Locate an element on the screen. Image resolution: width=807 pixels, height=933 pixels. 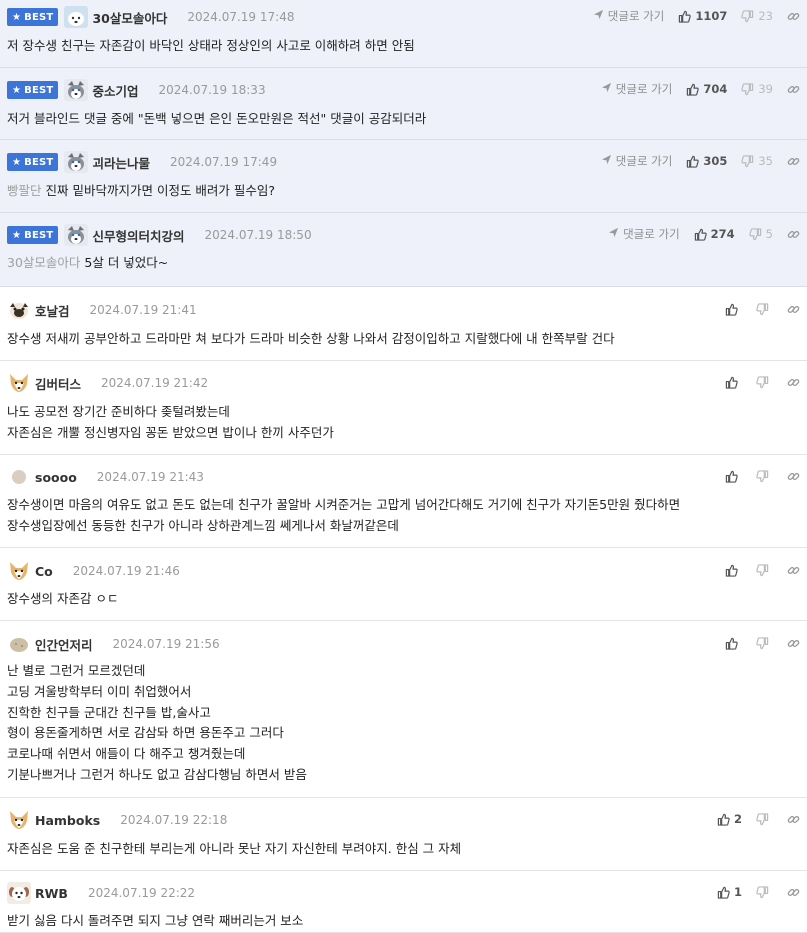
nickname: 30살모솔아다 is located at coordinates (129, 17).